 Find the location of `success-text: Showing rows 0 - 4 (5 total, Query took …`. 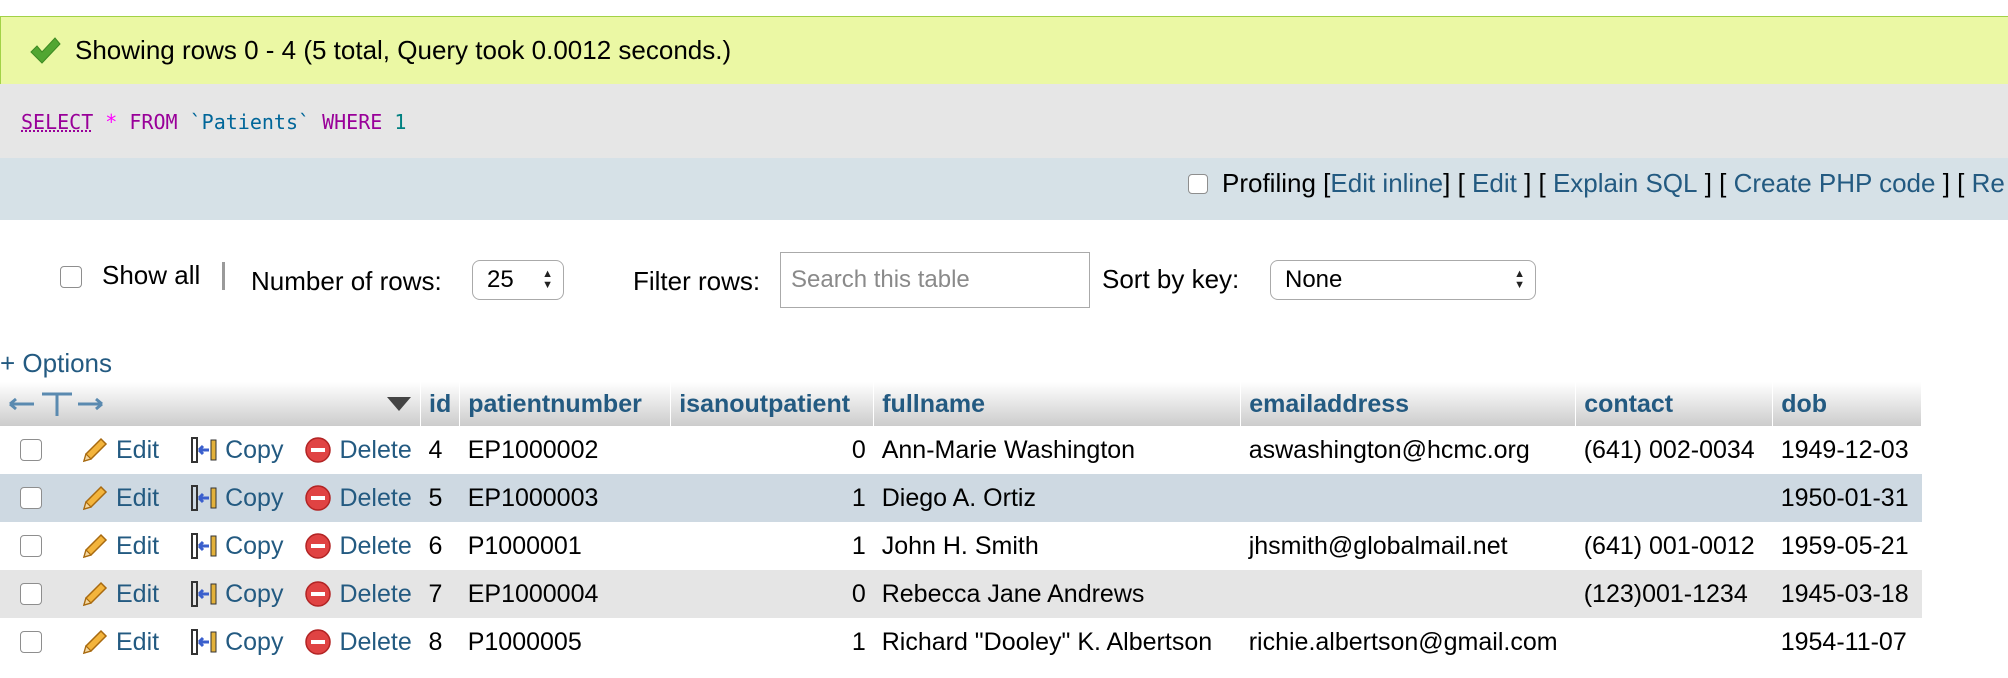

success-text: Showing rows 0 - 4 (5 total, Query took … is located at coordinates (403, 50).